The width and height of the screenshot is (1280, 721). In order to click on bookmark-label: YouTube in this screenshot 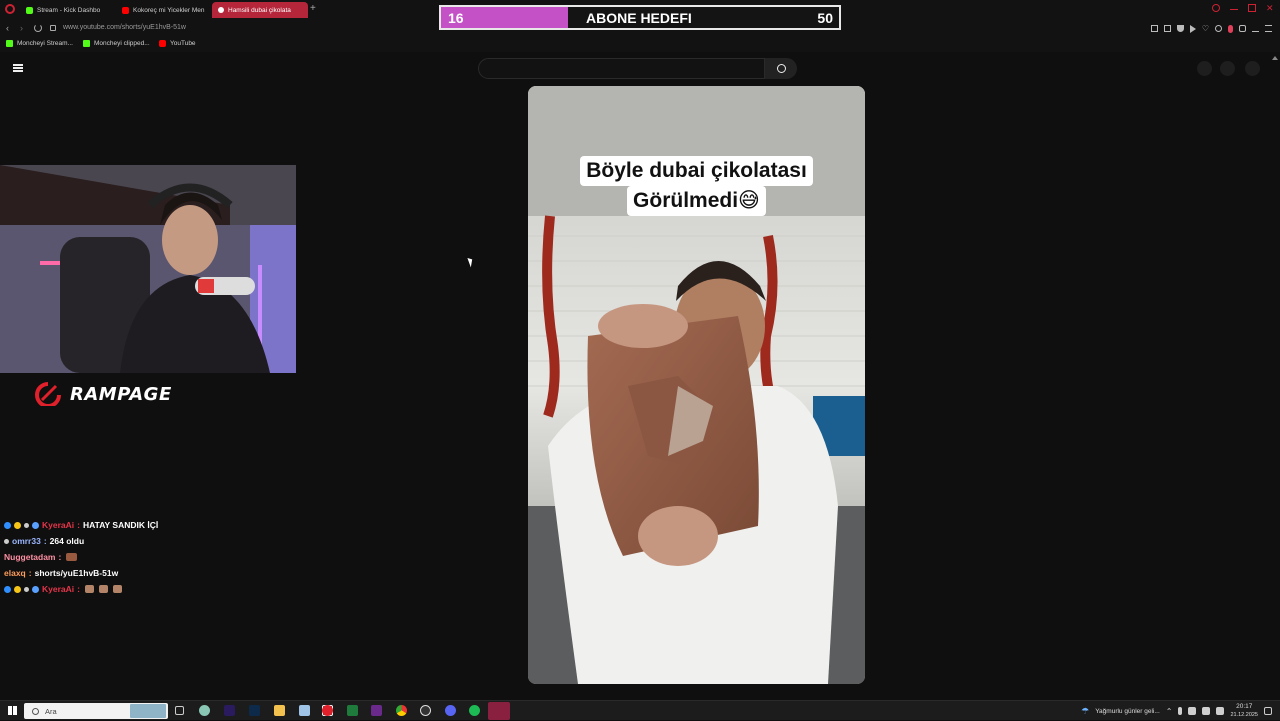, I will do `click(183, 43)`.